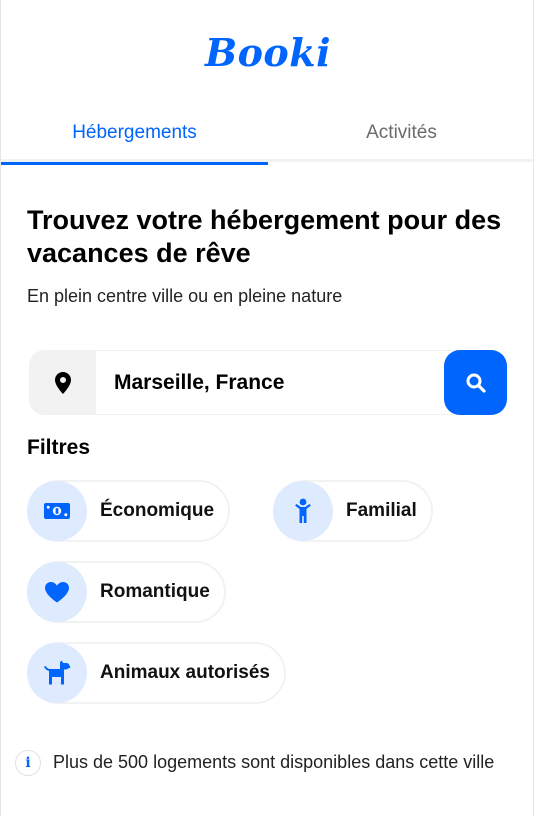 Image resolution: width=538 pixels, height=816 pixels. I want to click on tab-activites: Activités, so click(401, 133).